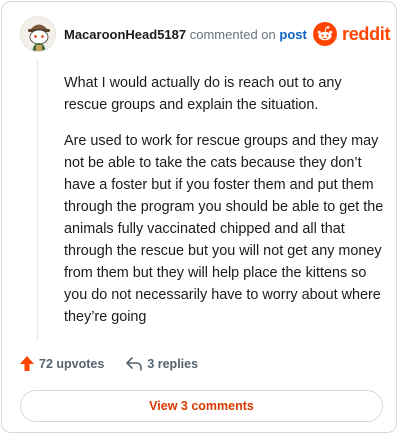 This screenshot has width=400, height=436. I want to click on replies-count: 3 replies, so click(173, 363).